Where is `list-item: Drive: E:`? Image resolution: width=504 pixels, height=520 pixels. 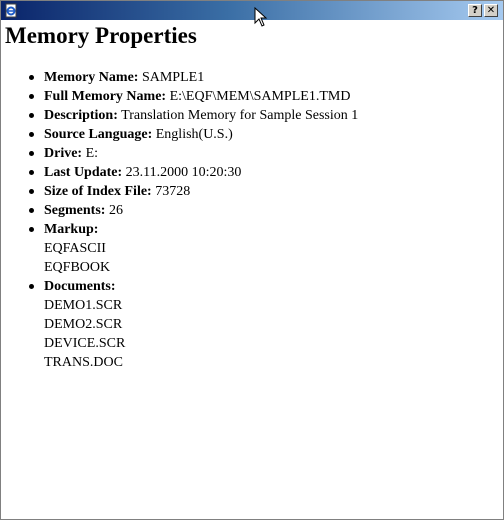 list-item: Drive: E: is located at coordinates (193, 153).